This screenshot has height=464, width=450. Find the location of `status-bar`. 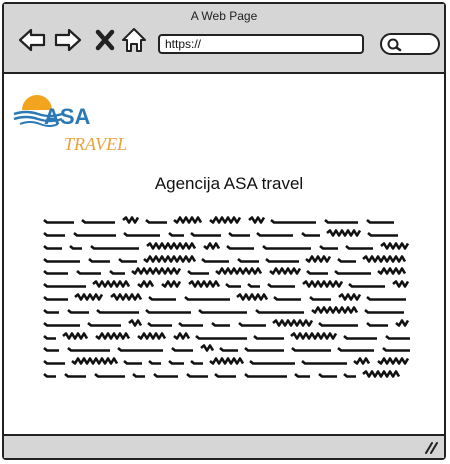

status-bar is located at coordinates (224, 446).